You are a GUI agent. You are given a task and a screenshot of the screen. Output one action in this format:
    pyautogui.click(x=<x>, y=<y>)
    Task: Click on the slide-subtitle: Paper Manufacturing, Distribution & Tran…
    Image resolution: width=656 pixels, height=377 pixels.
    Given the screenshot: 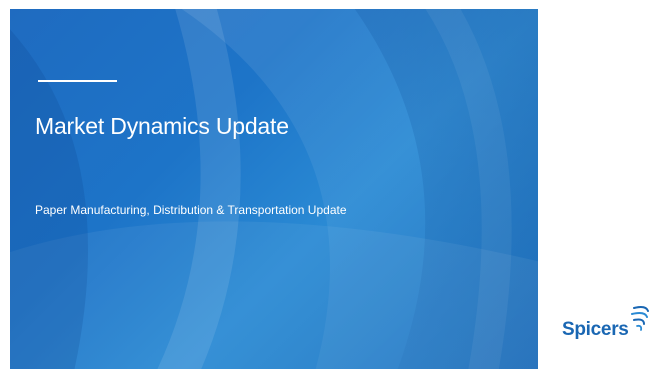 What is the action you would take?
    pyautogui.click(x=191, y=210)
    